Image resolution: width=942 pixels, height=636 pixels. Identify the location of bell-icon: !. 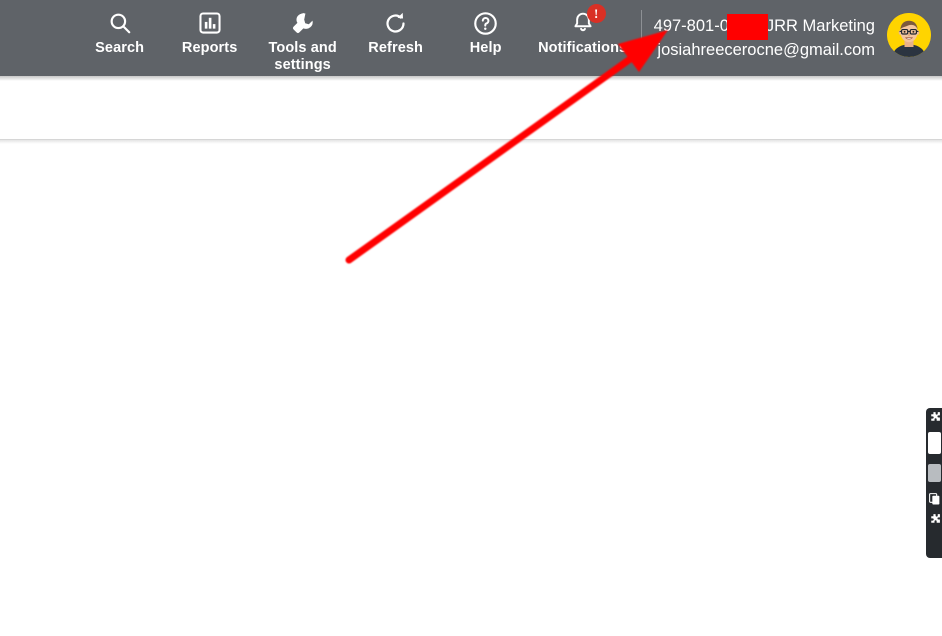
(588, 20).